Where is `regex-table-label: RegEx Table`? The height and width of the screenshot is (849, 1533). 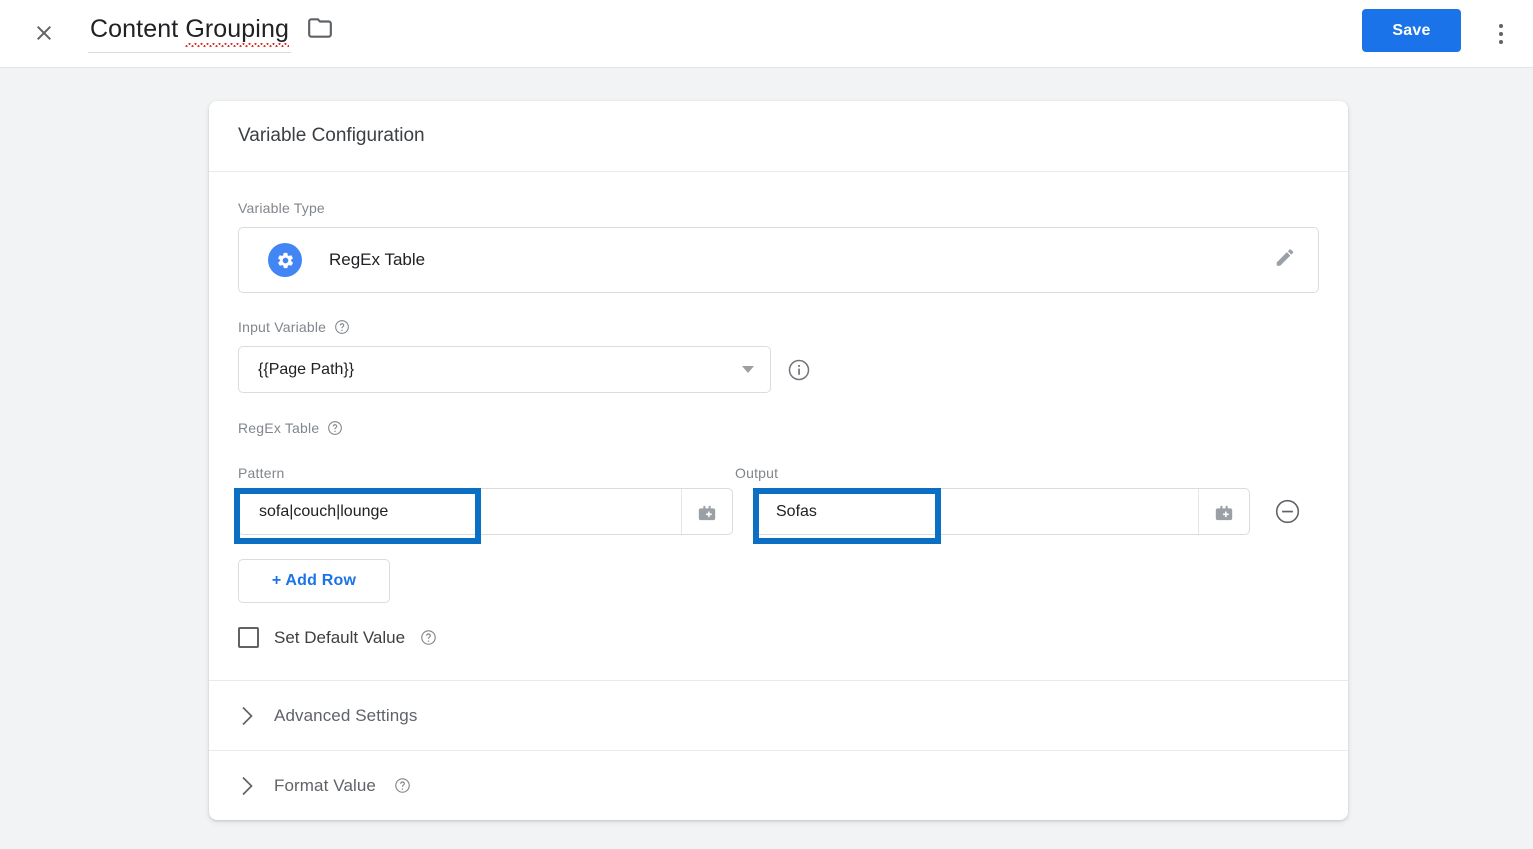 regex-table-label: RegEx Table is located at coordinates (778, 428).